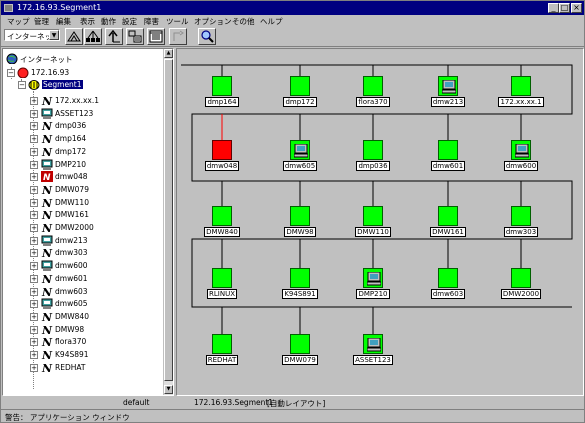 This screenshot has width=585, height=423. I want to click on map-node: dmp164, so click(222, 96).